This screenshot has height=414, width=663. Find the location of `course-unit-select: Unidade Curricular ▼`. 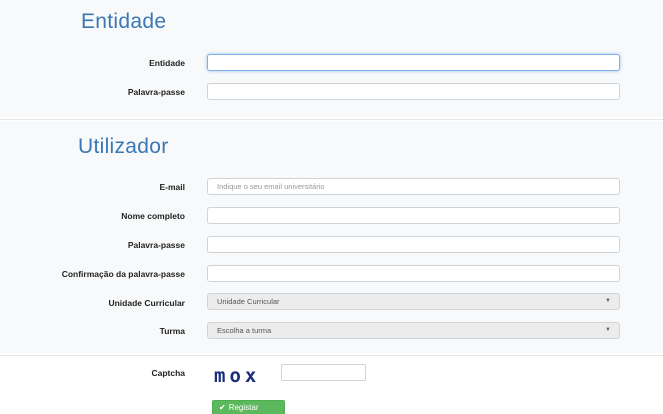

course-unit-select: Unidade Curricular ▼ is located at coordinates (413, 301).